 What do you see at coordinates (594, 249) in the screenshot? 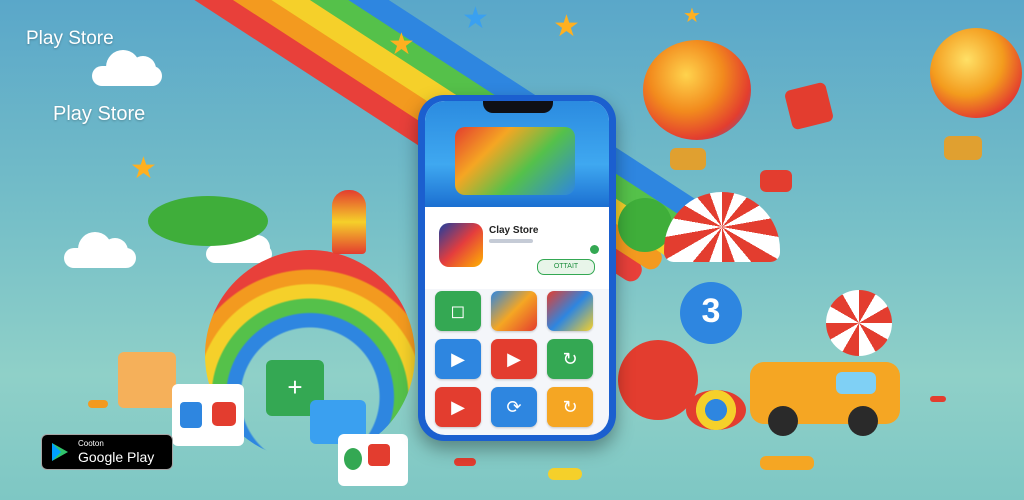
I see `status-dot` at bounding box center [594, 249].